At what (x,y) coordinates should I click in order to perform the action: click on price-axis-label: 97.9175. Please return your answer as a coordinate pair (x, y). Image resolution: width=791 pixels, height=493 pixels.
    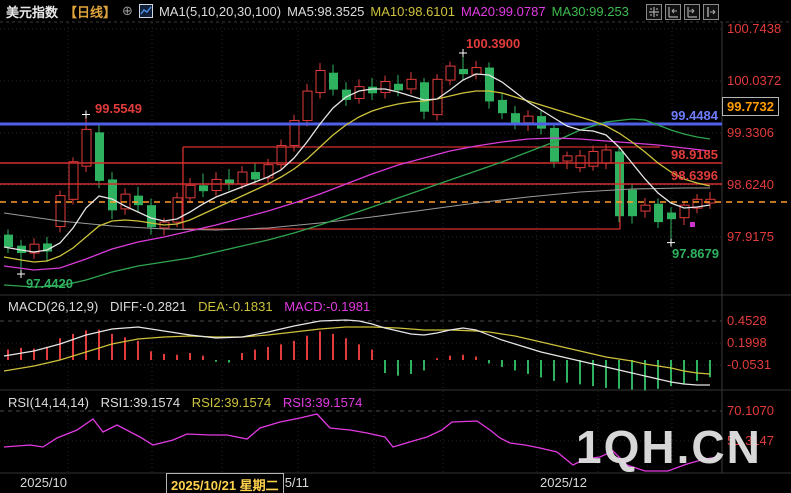
    Looking at the image, I should click on (750, 236).